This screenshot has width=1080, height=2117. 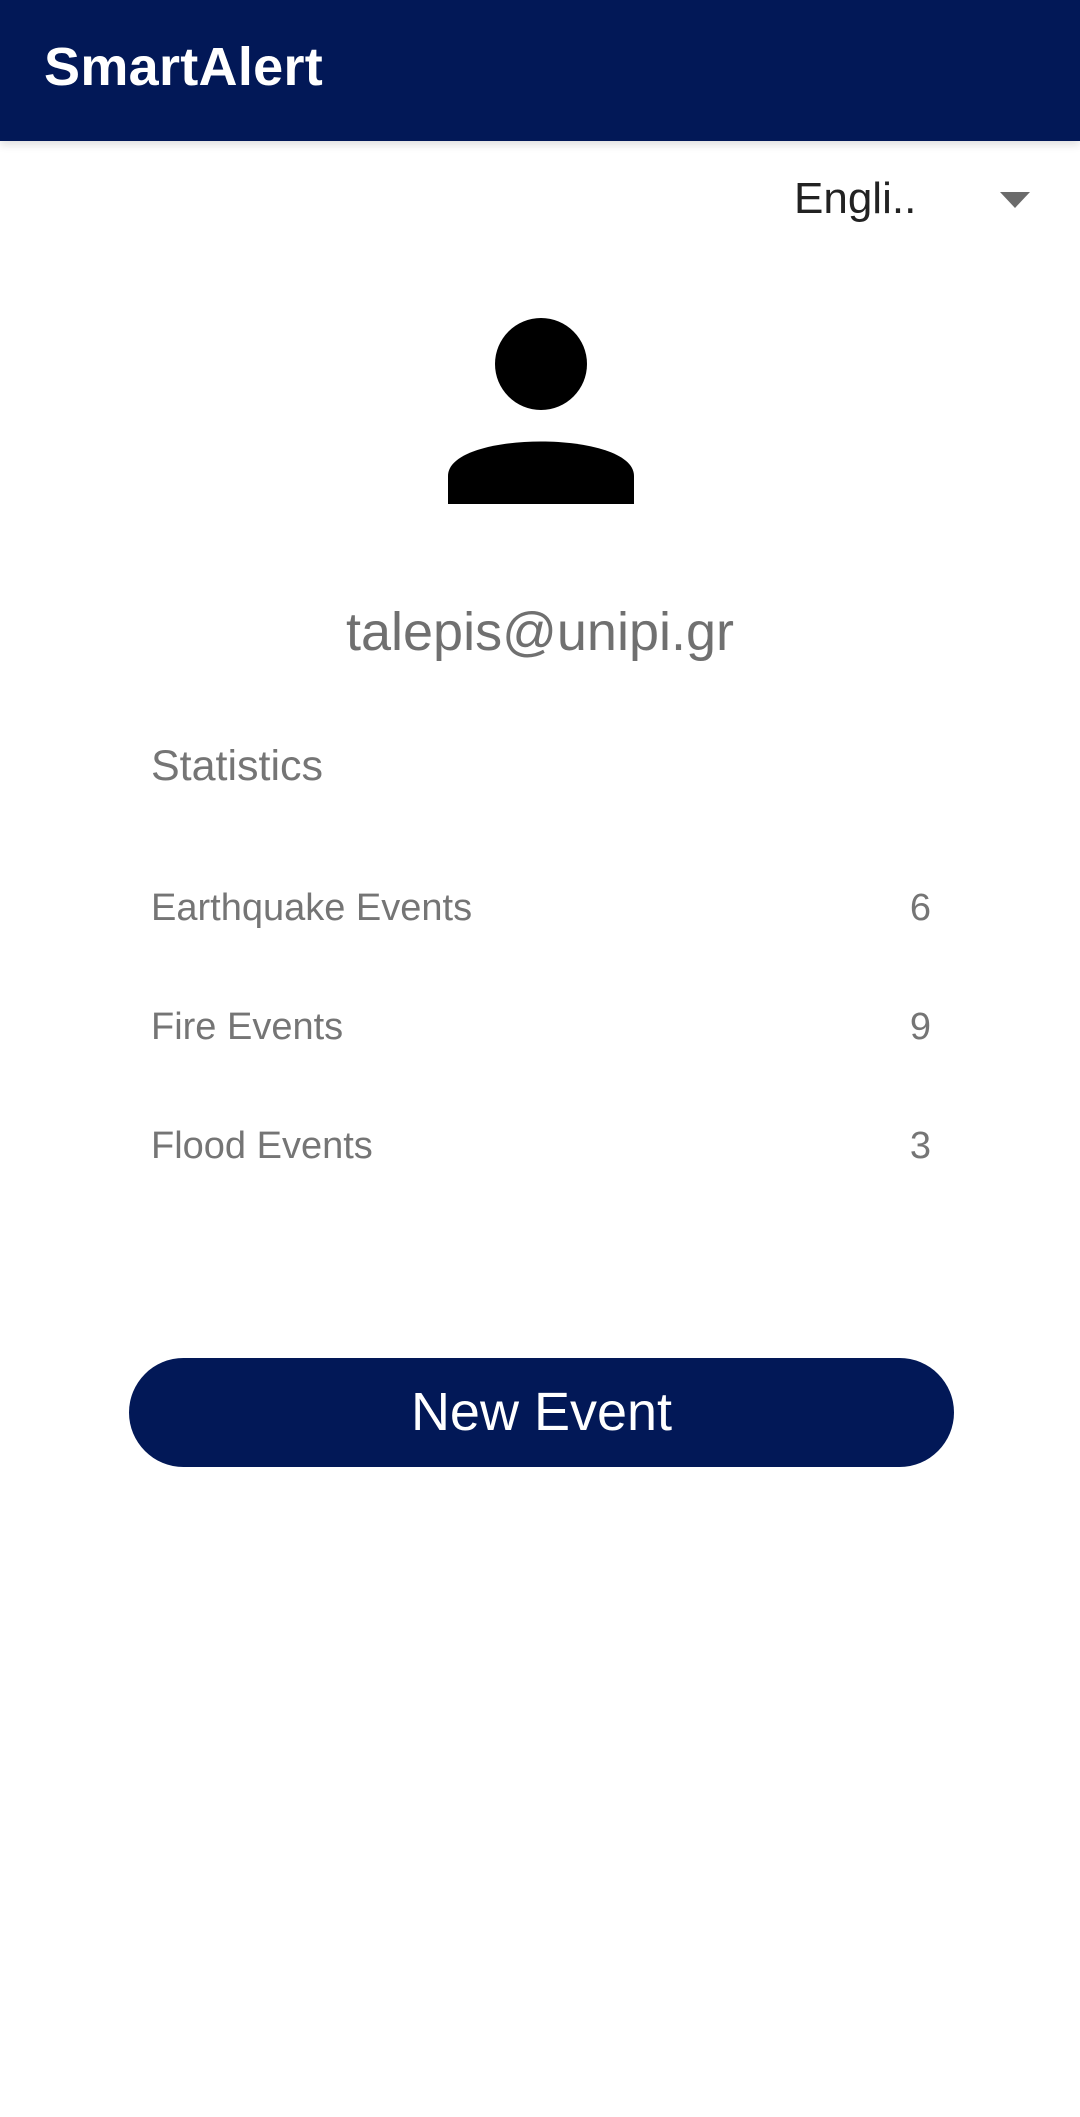 I want to click on app-bar: SmartAlert, so click(x=540, y=70).